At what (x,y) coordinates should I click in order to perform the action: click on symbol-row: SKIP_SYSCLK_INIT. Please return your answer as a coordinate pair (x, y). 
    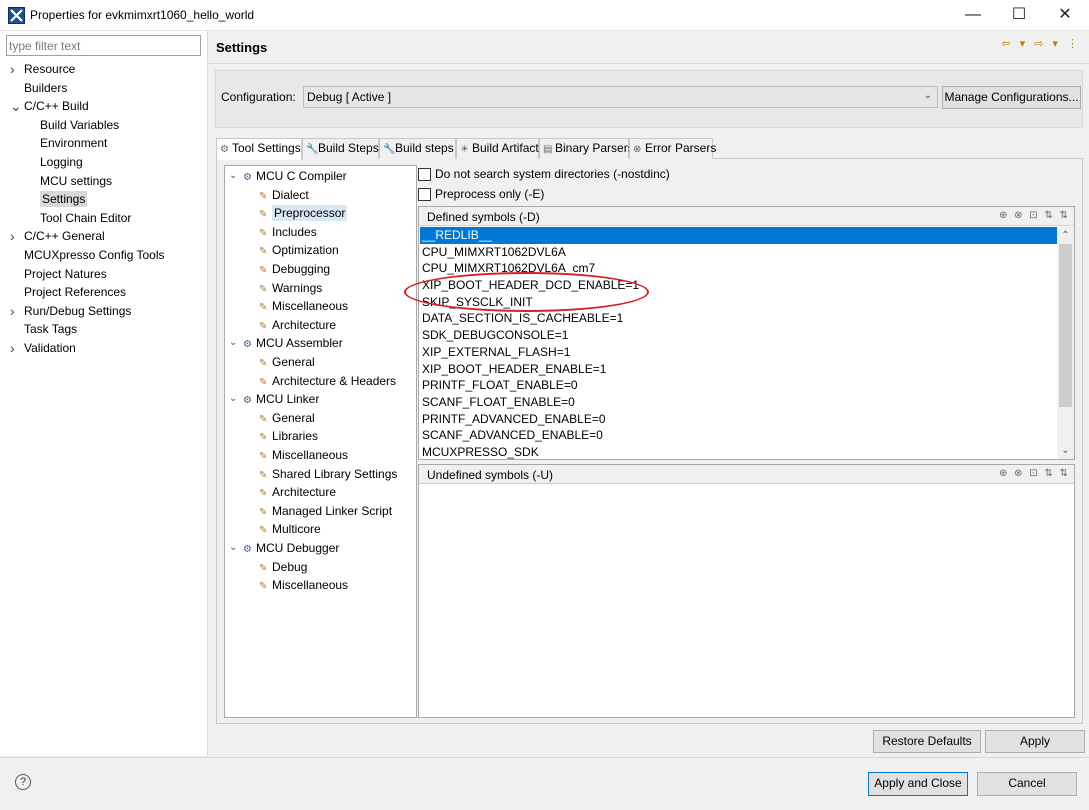
    Looking at the image, I should click on (738, 302).